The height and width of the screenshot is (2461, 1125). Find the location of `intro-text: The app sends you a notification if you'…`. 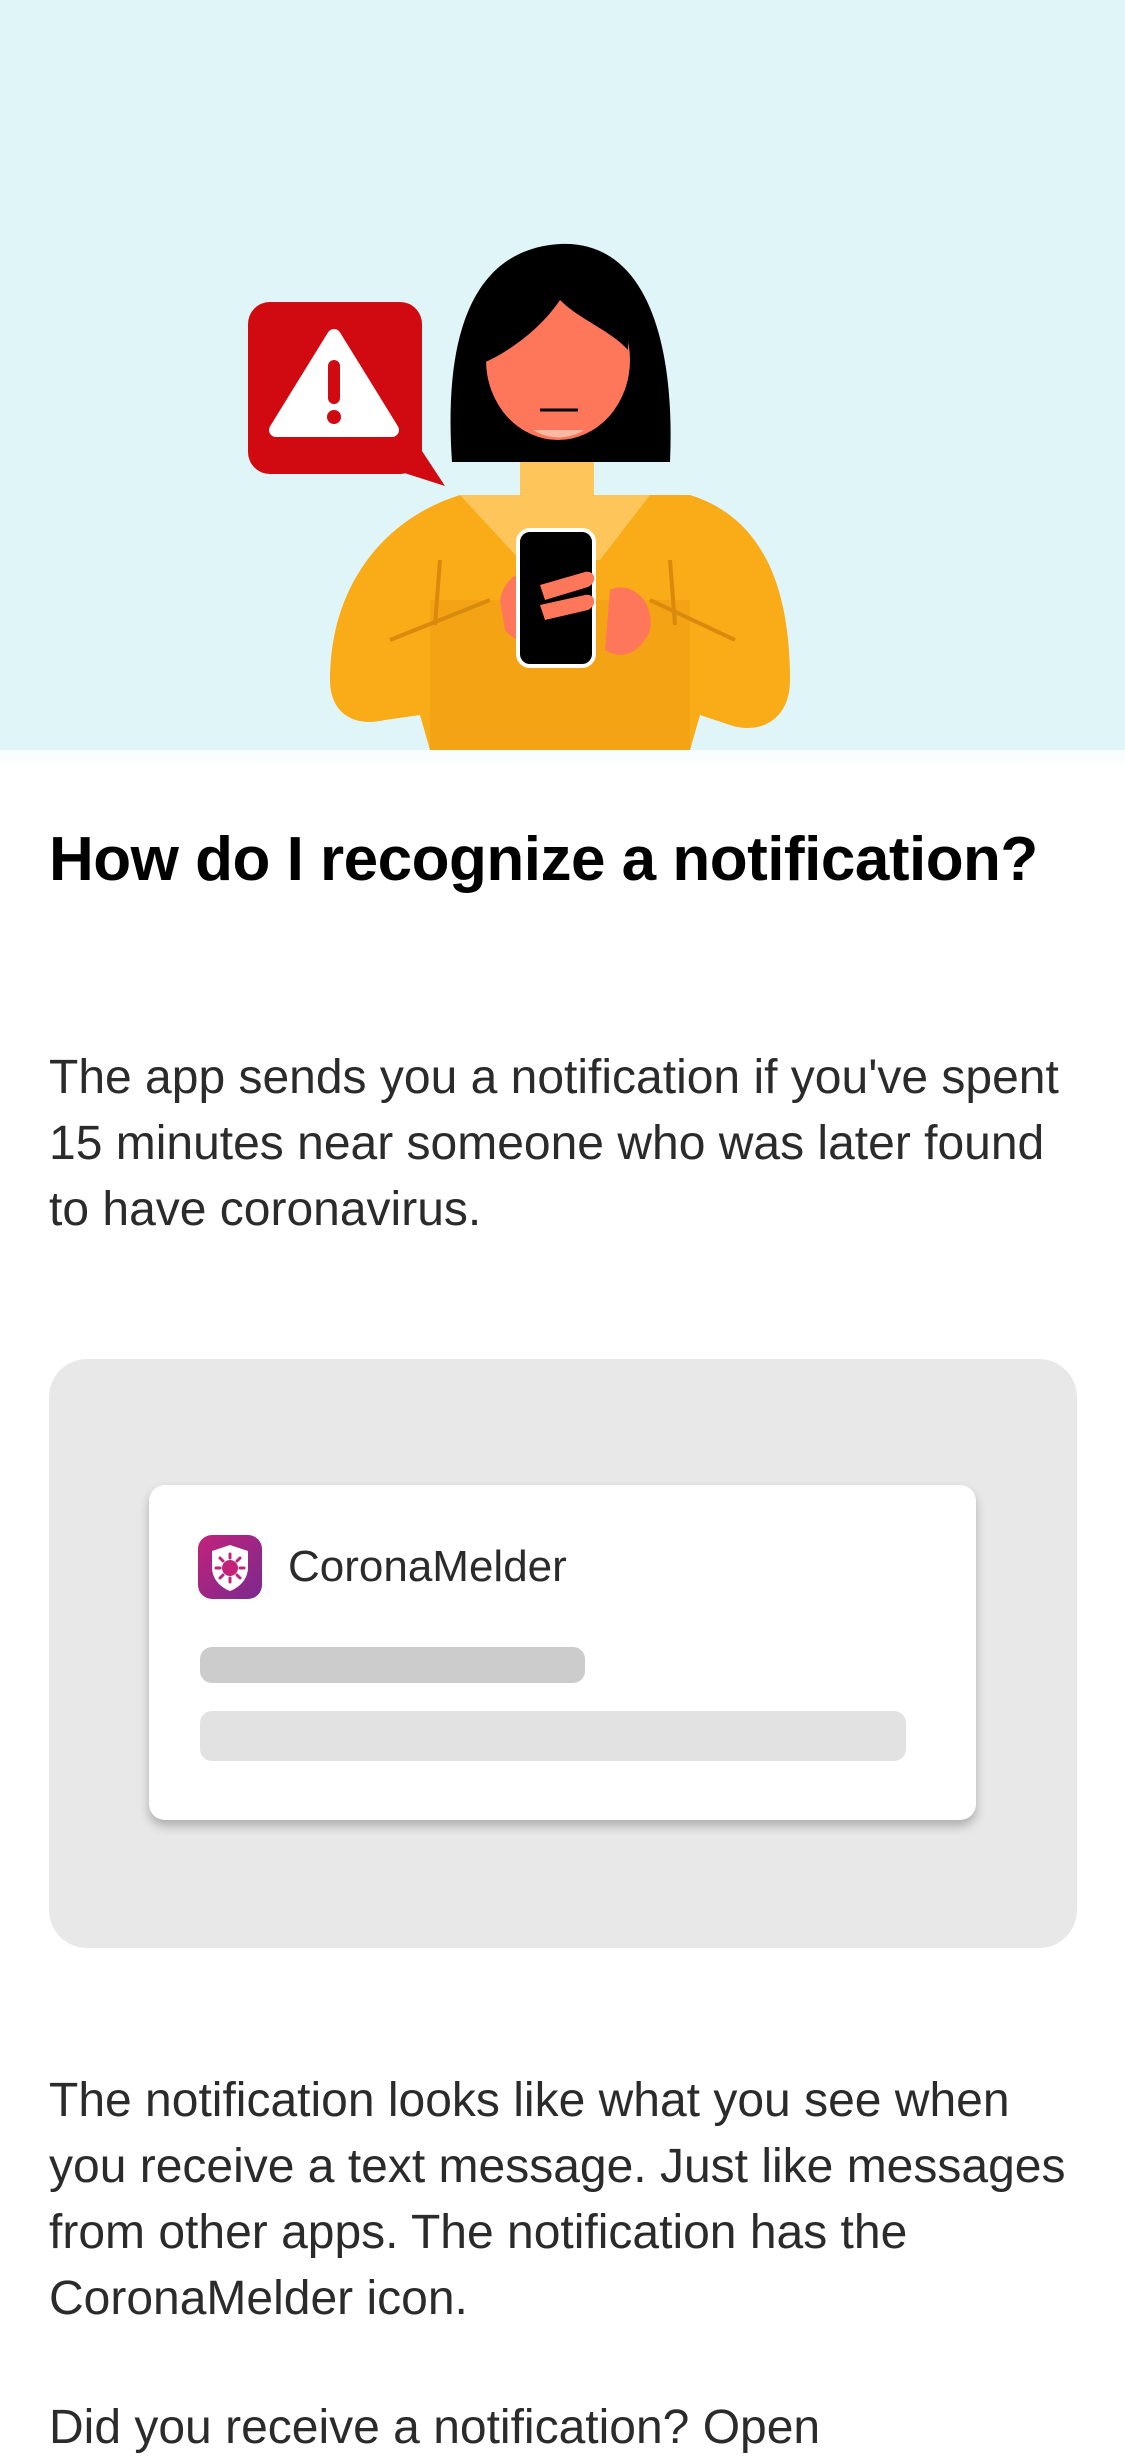

intro-text: The app sends you a notification if you'… is located at coordinates (554, 1143).